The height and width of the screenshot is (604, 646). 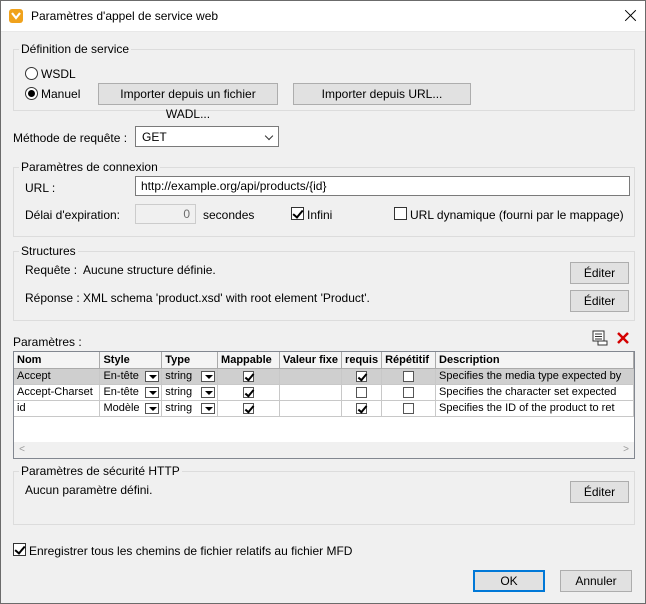 I want to click on param-description: Specifies the ID of the product to ret, so click(x=534, y=408).